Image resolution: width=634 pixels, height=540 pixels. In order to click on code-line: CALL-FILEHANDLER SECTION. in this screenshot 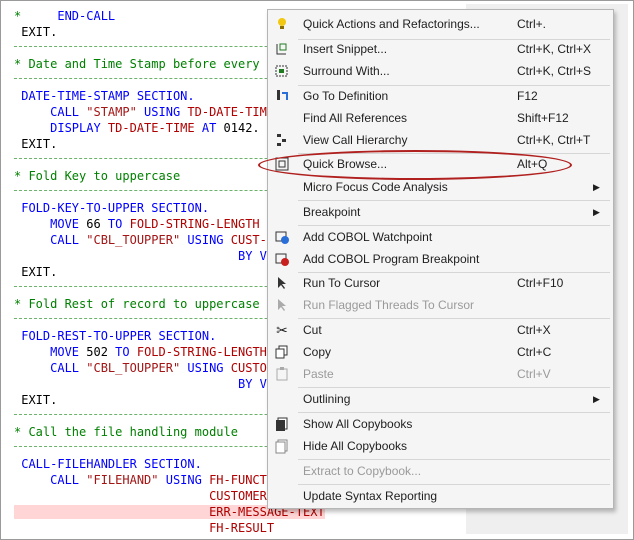, I will do `click(108, 464)`.